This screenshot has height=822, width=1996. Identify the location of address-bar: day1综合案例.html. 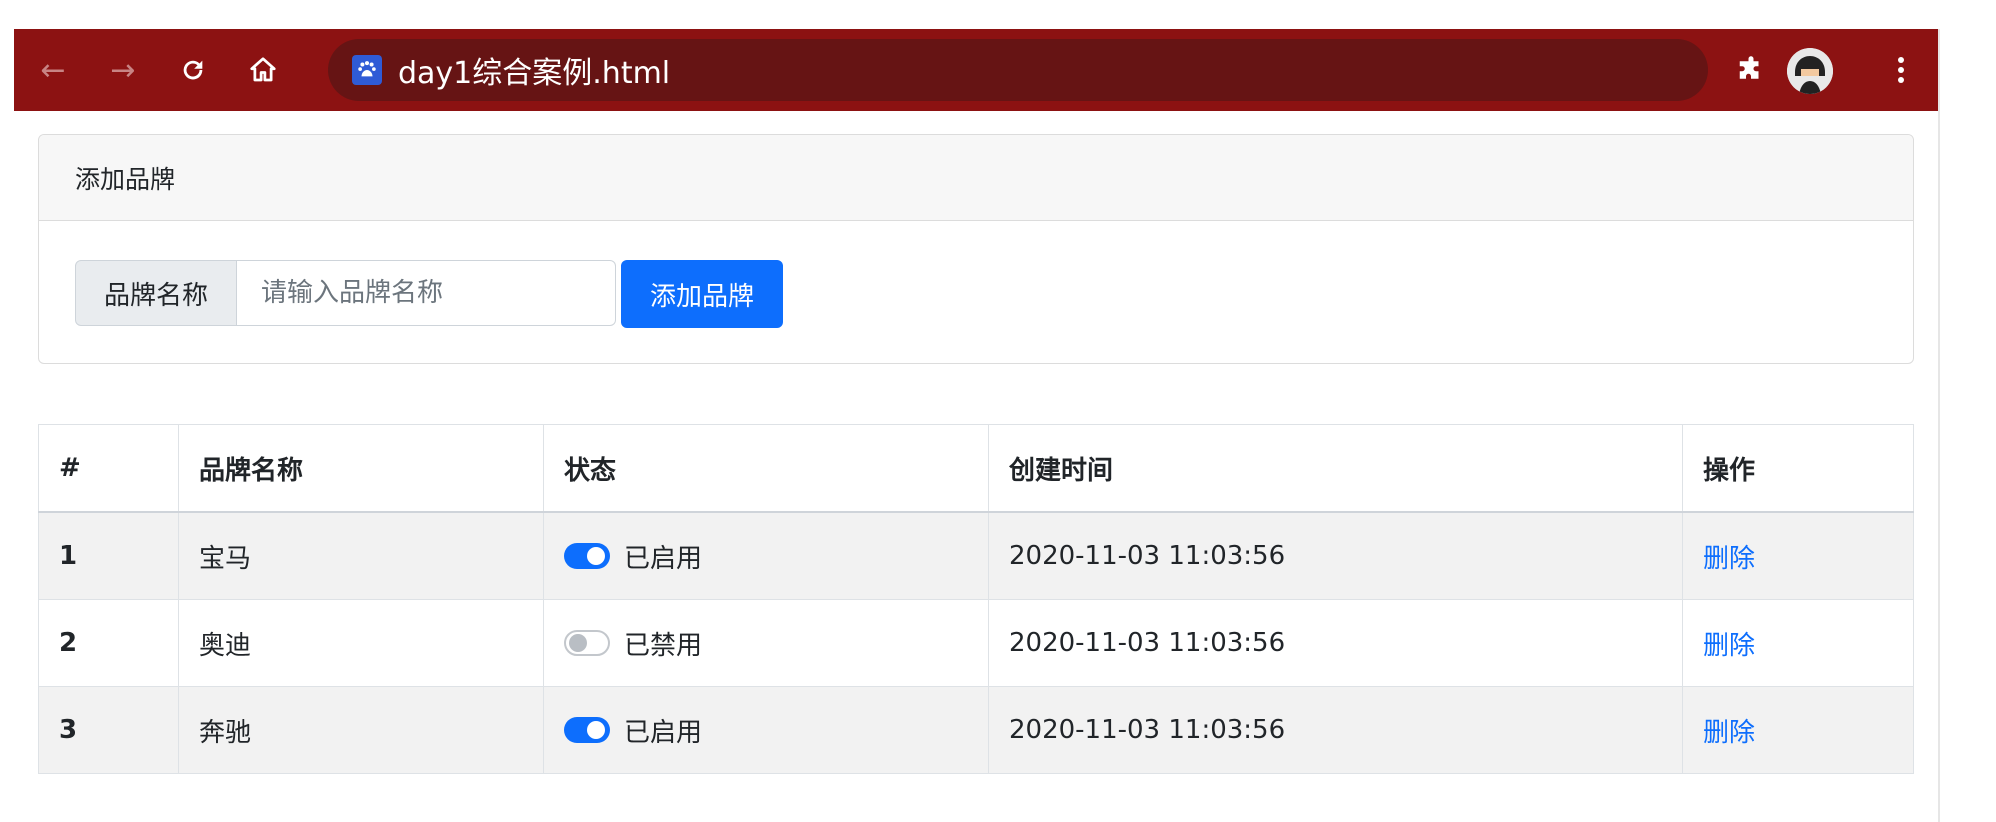
(1018, 70).